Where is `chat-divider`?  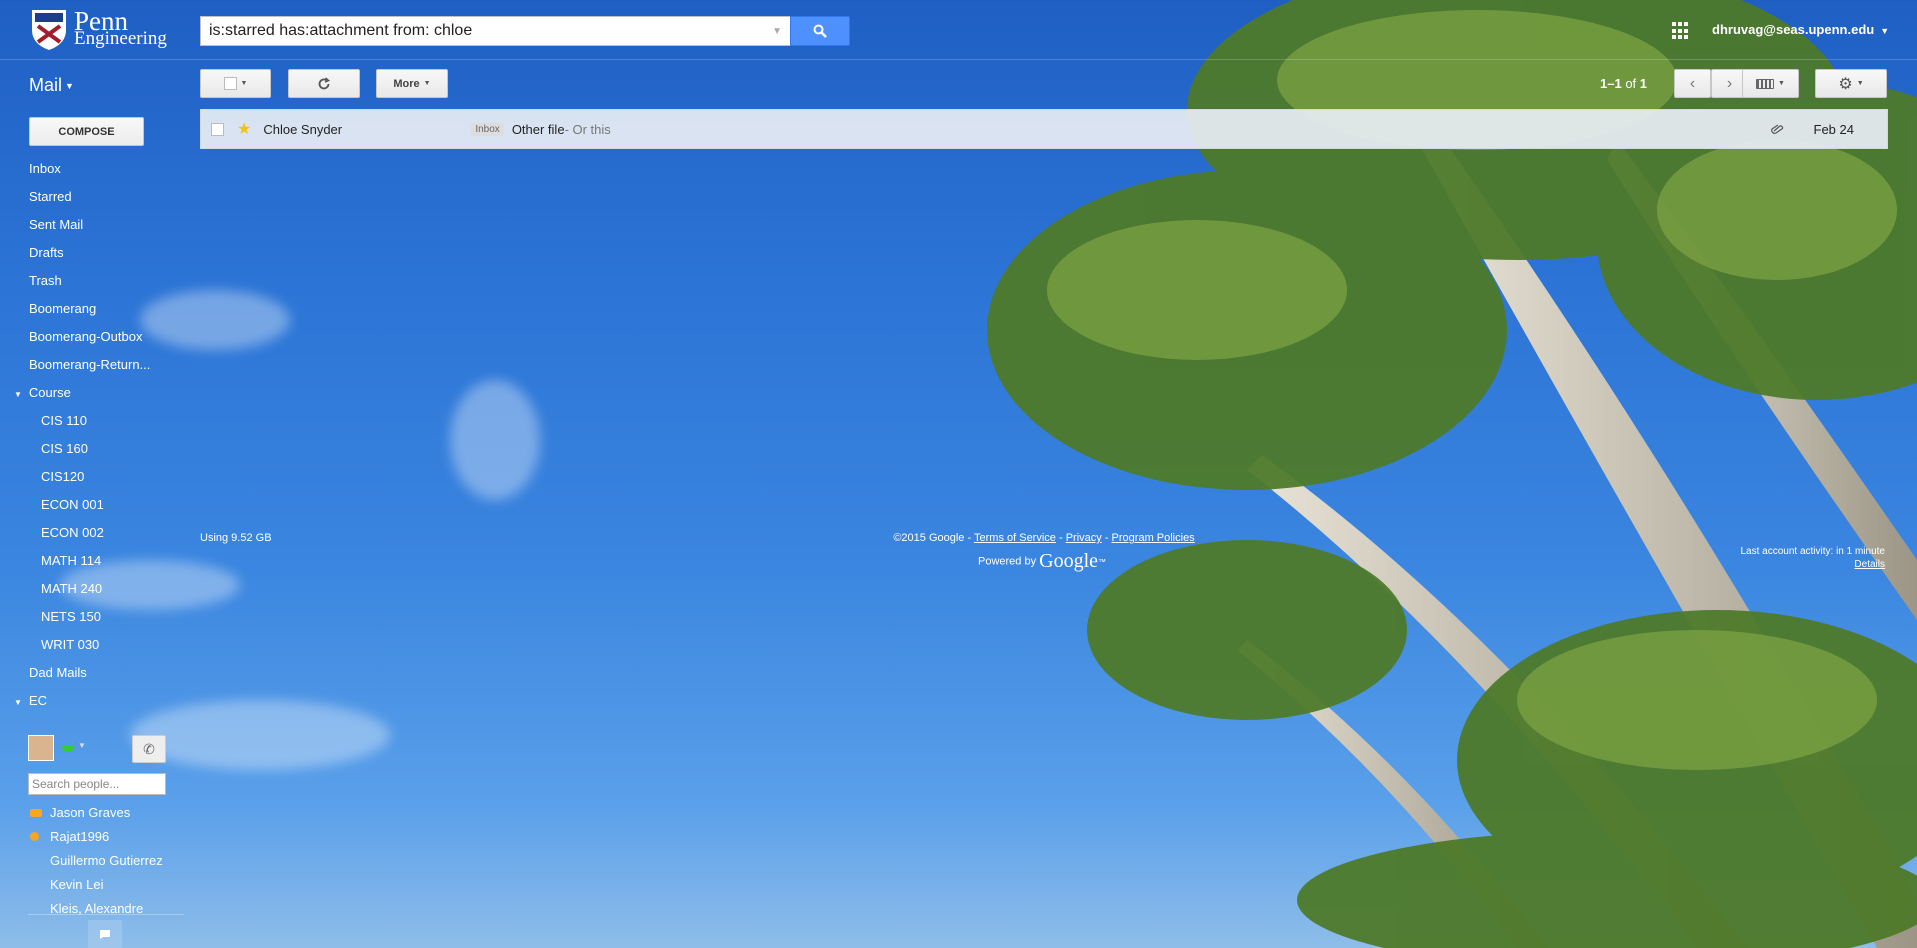
chat-divider is located at coordinates (106, 914).